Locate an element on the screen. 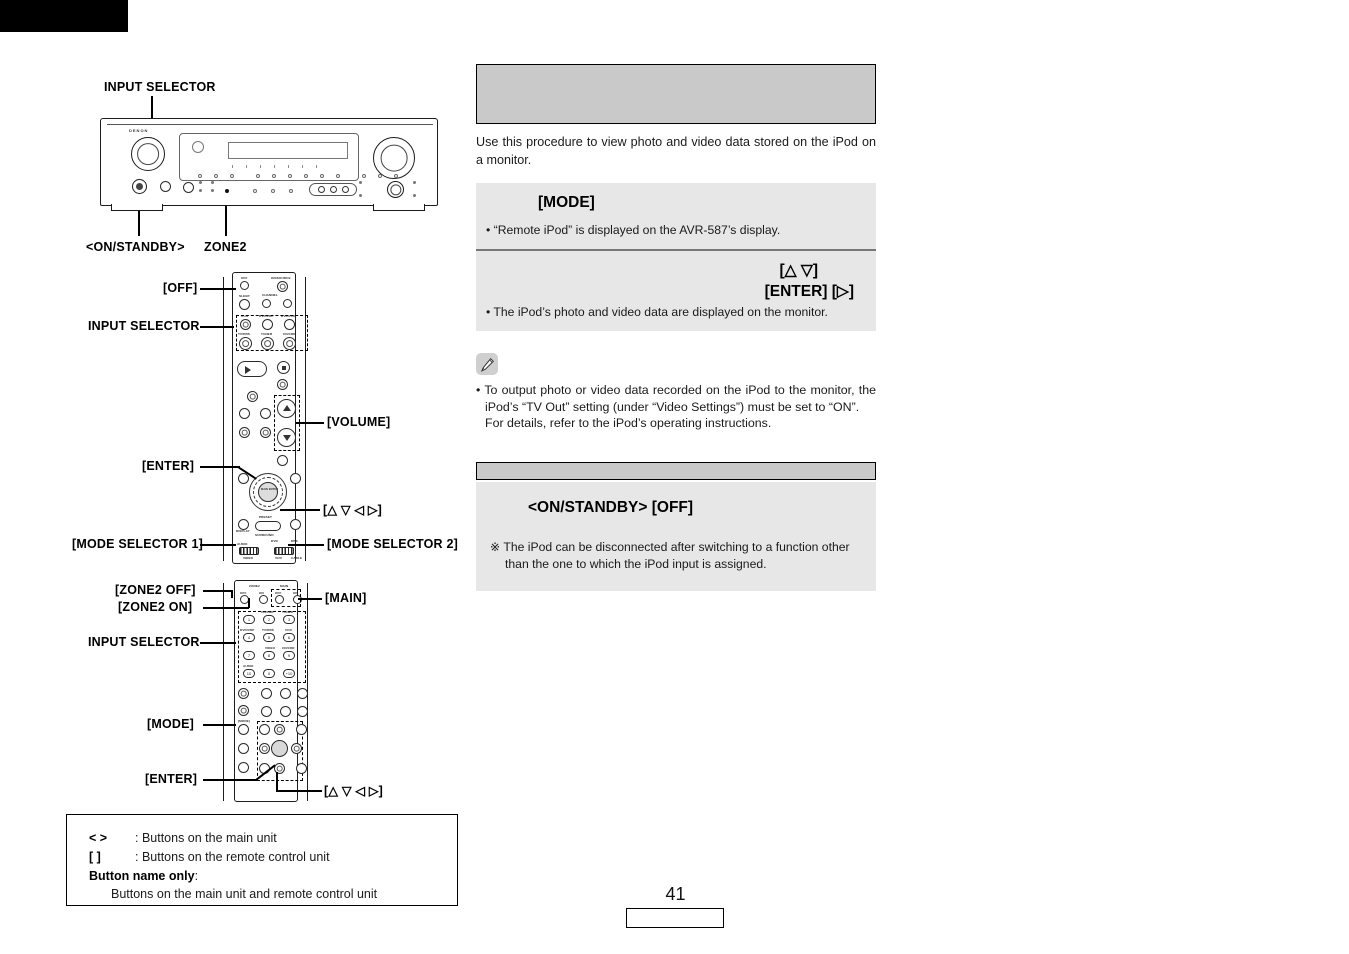 The width and height of the screenshot is (1349, 954). monitor-button is located at coordinates (285, 711).